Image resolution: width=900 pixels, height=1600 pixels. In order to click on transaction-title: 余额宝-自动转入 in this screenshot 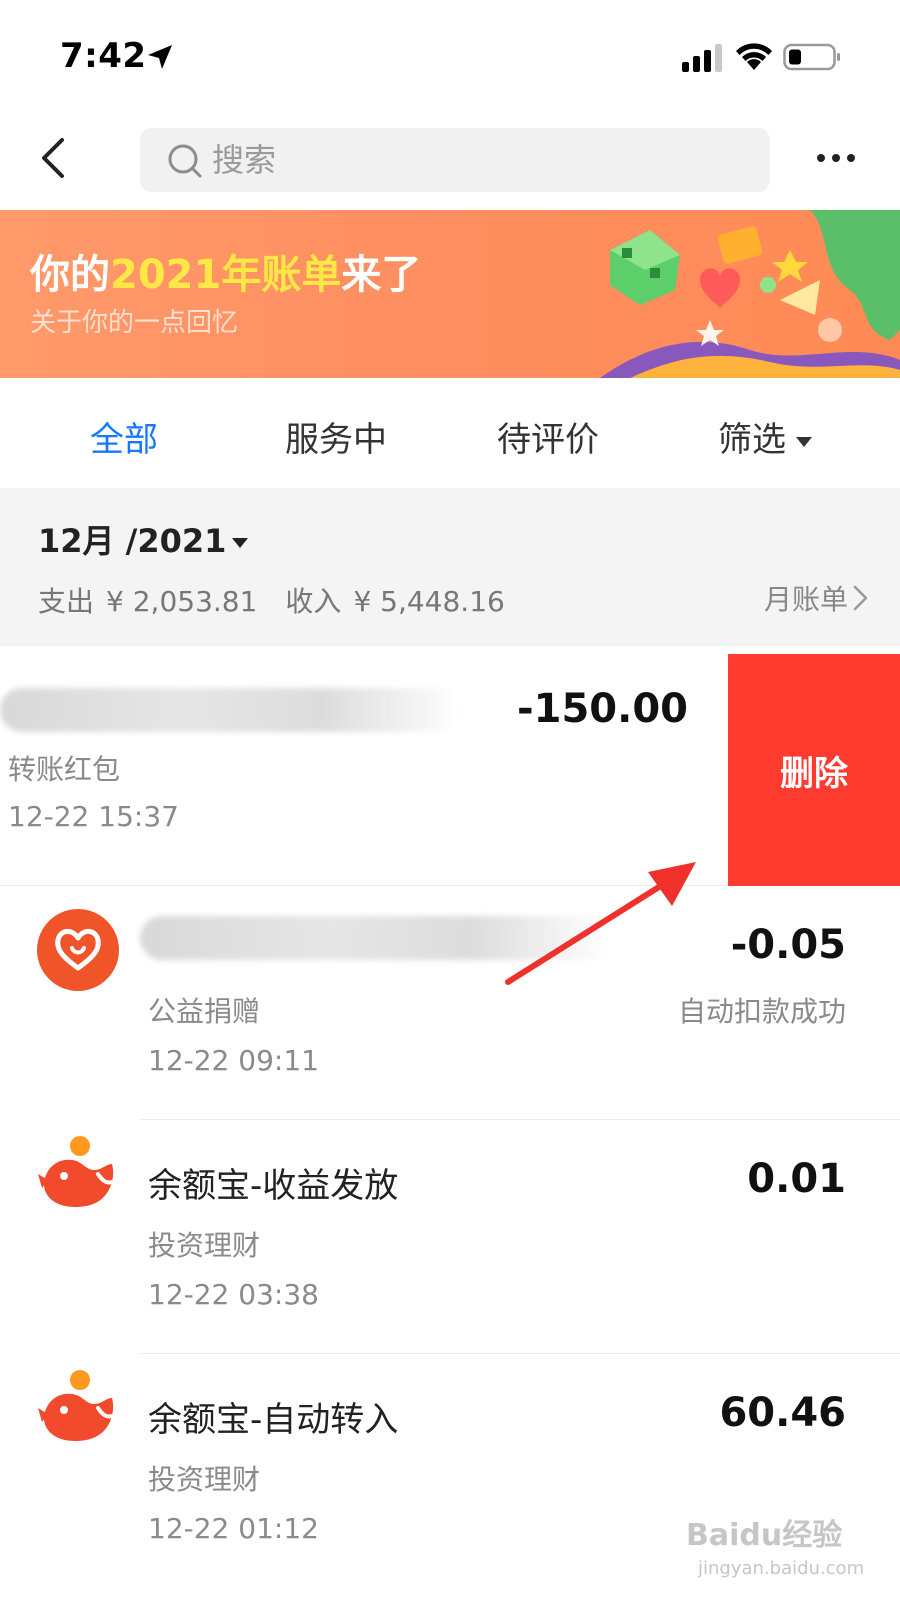, I will do `click(273, 1420)`.